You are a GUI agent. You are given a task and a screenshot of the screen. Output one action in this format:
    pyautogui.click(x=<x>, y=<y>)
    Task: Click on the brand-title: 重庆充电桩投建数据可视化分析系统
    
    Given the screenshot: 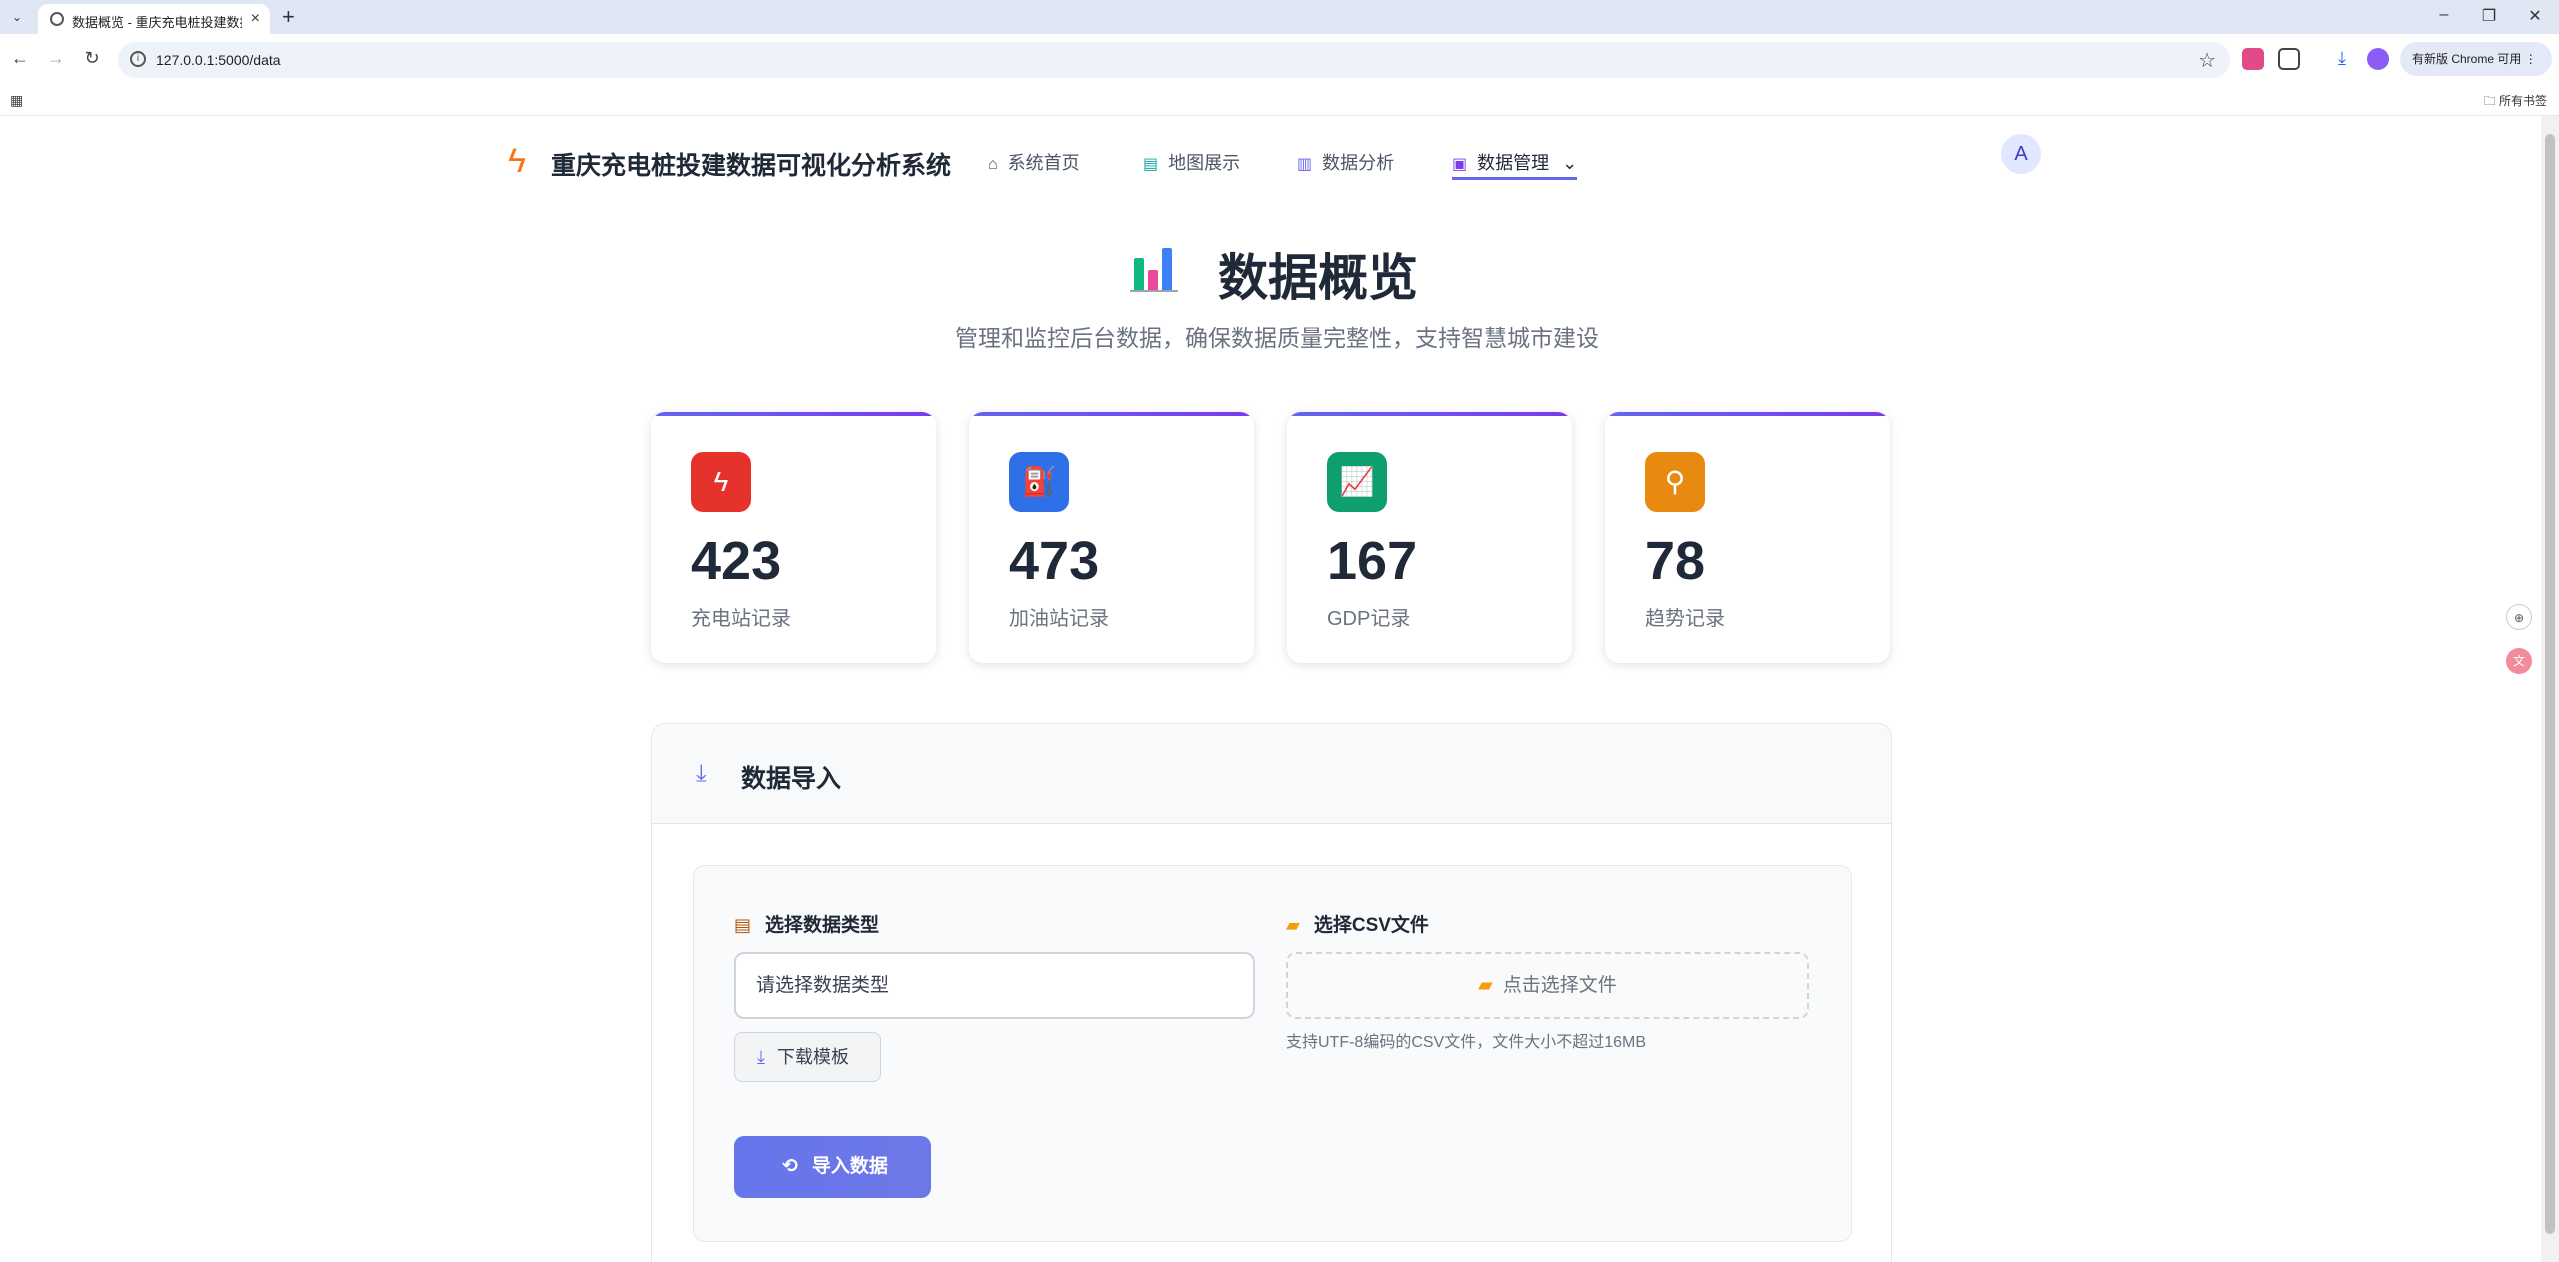 What is the action you would take?
    pyautogui.click(x=751, y=164)
    